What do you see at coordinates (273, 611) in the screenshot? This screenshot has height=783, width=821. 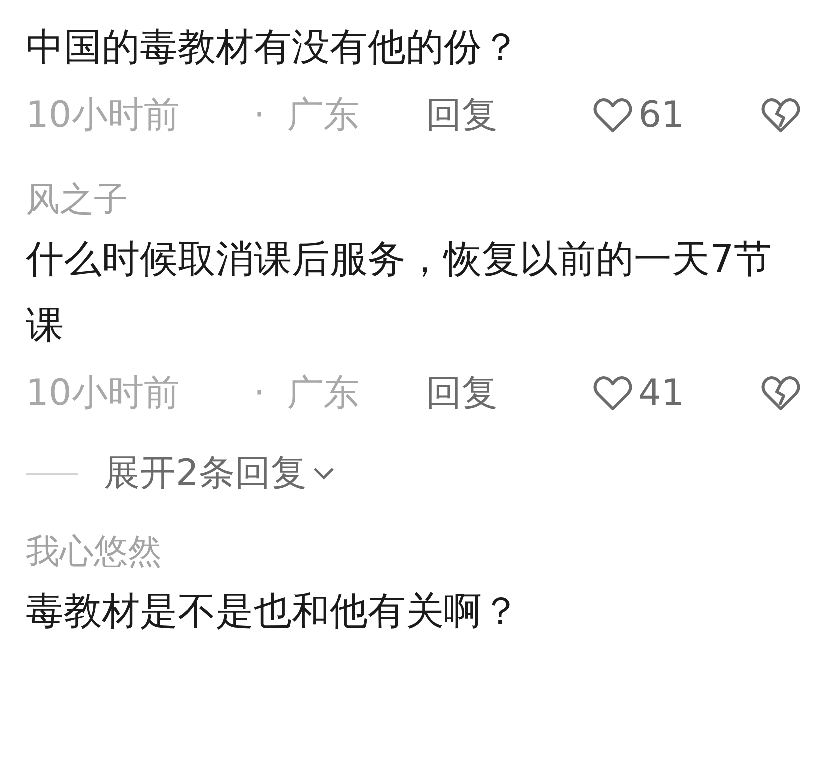 I see `comment-text: 毒教材是不是也和他有关啊？` at bounding box center [273, 611].